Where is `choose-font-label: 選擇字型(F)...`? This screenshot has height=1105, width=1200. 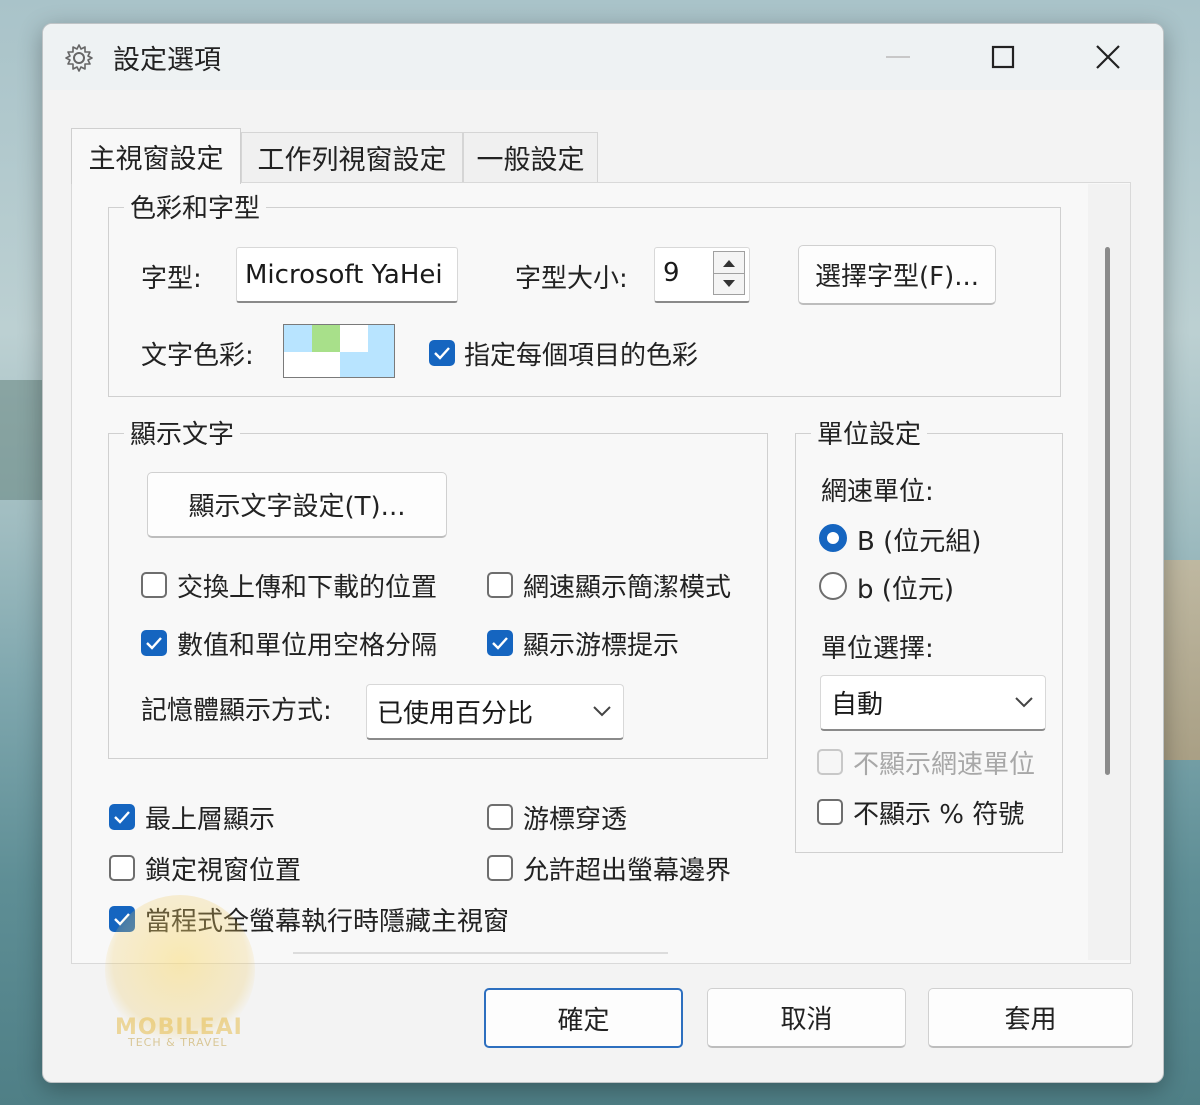
choose-font-label: 選擇字型(F)... is located at coordinates (897, 277).